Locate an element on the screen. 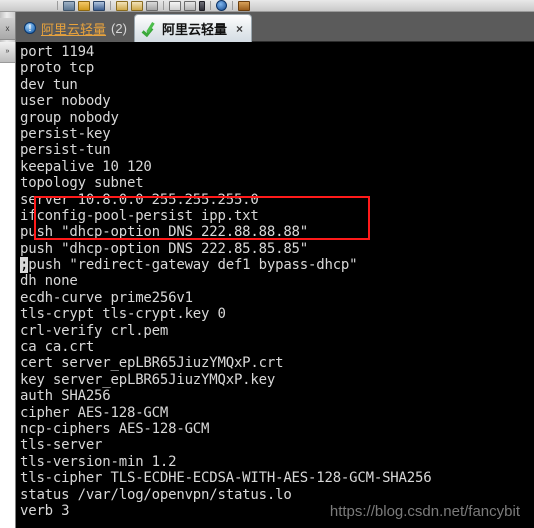 The width and height of the screenshot is (534, 528). columns-icon is located at coordinates (99, 5).